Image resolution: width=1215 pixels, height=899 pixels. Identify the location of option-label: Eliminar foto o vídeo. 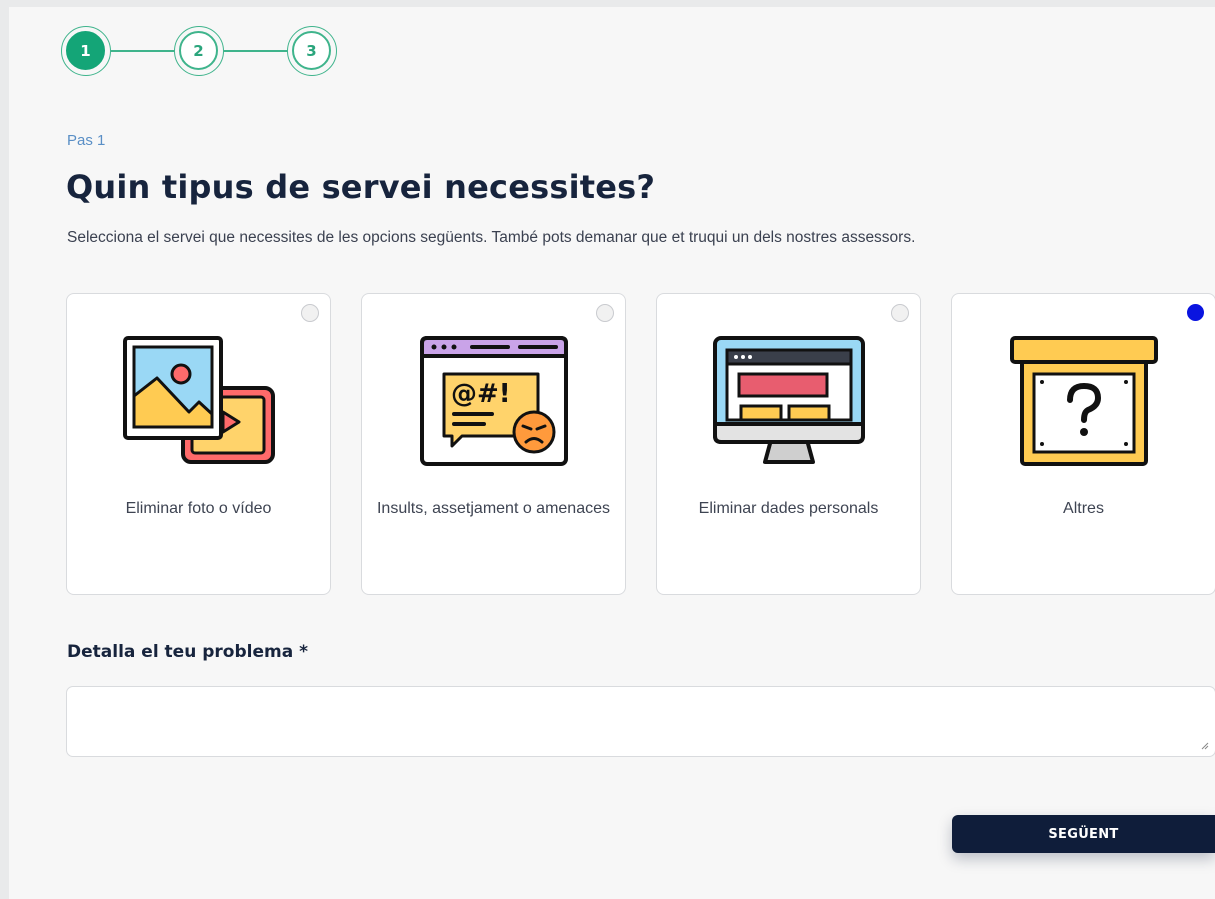
(198, 508).